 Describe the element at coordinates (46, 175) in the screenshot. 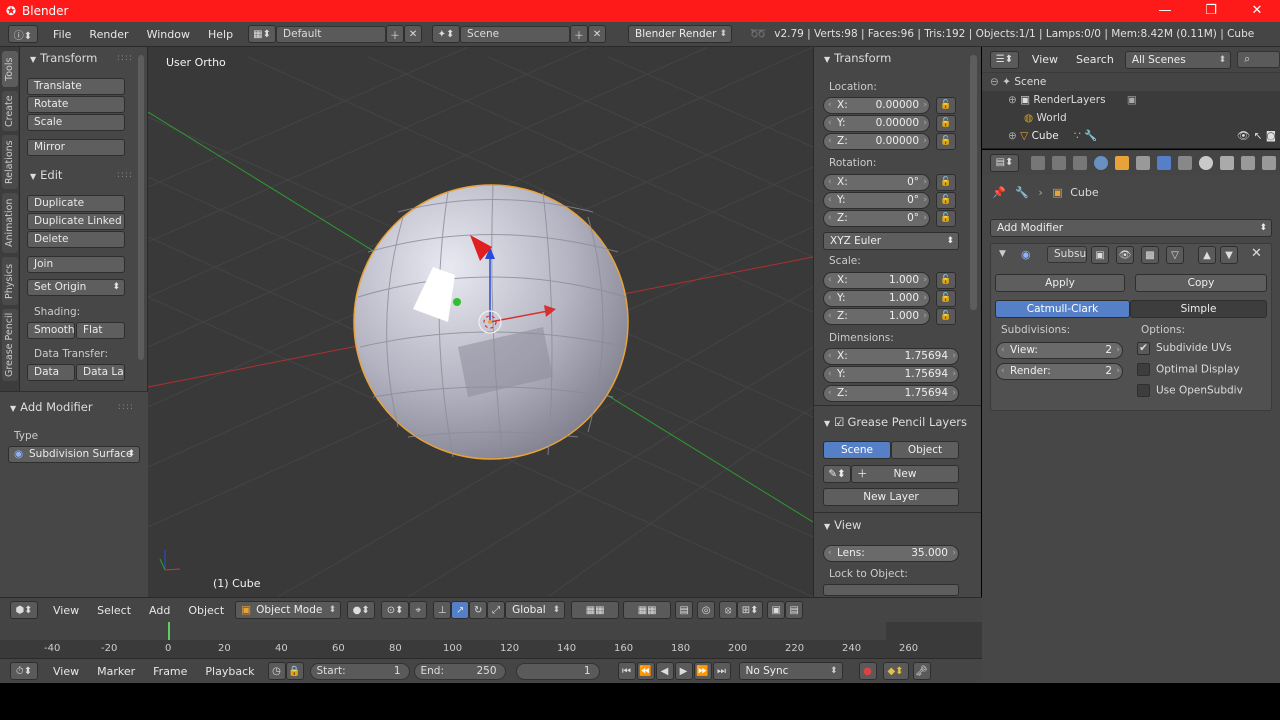

I see `edit-panel-header: ▼ Edit` at that location.